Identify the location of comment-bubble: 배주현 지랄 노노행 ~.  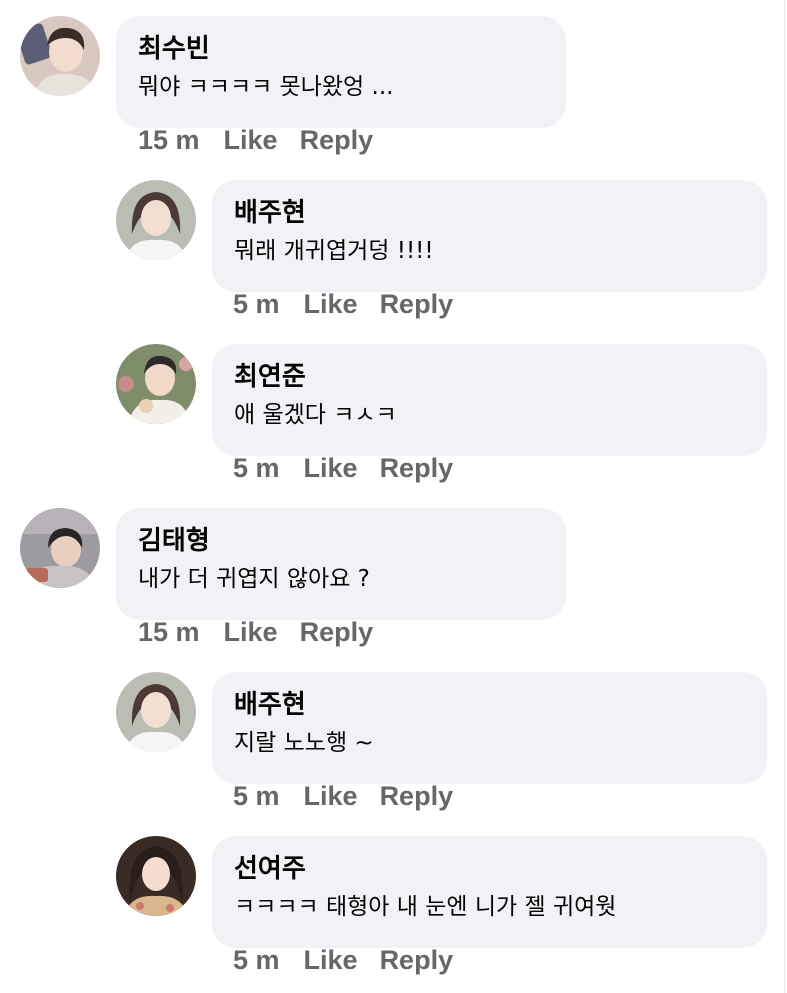
(489, 728).